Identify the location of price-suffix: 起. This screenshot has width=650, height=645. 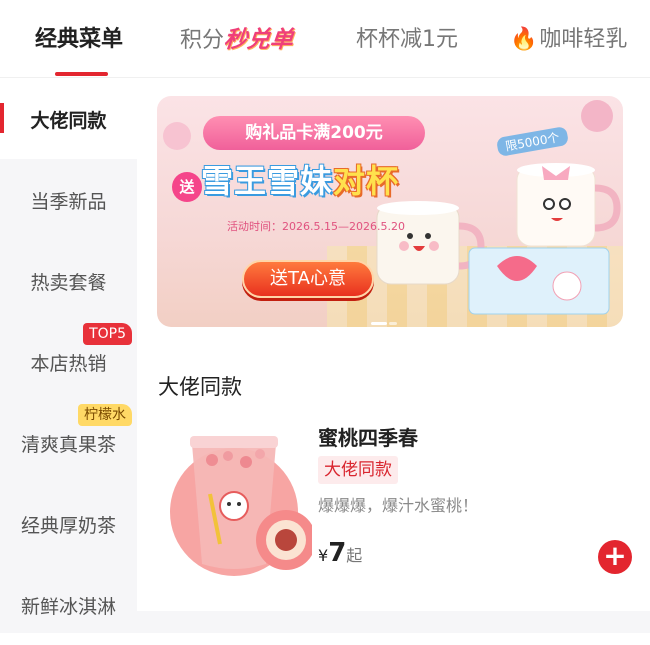
(354, 555).